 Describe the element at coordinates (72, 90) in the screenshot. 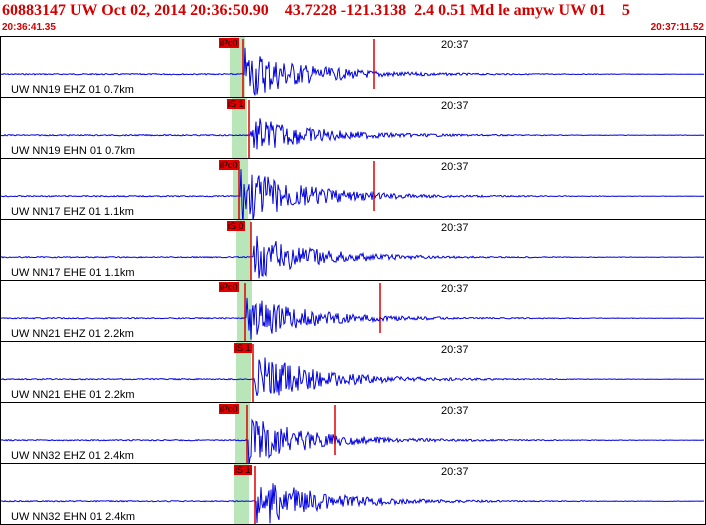

I see `channel-label: UW NN19 EHZ 01 0.7km` at that location.